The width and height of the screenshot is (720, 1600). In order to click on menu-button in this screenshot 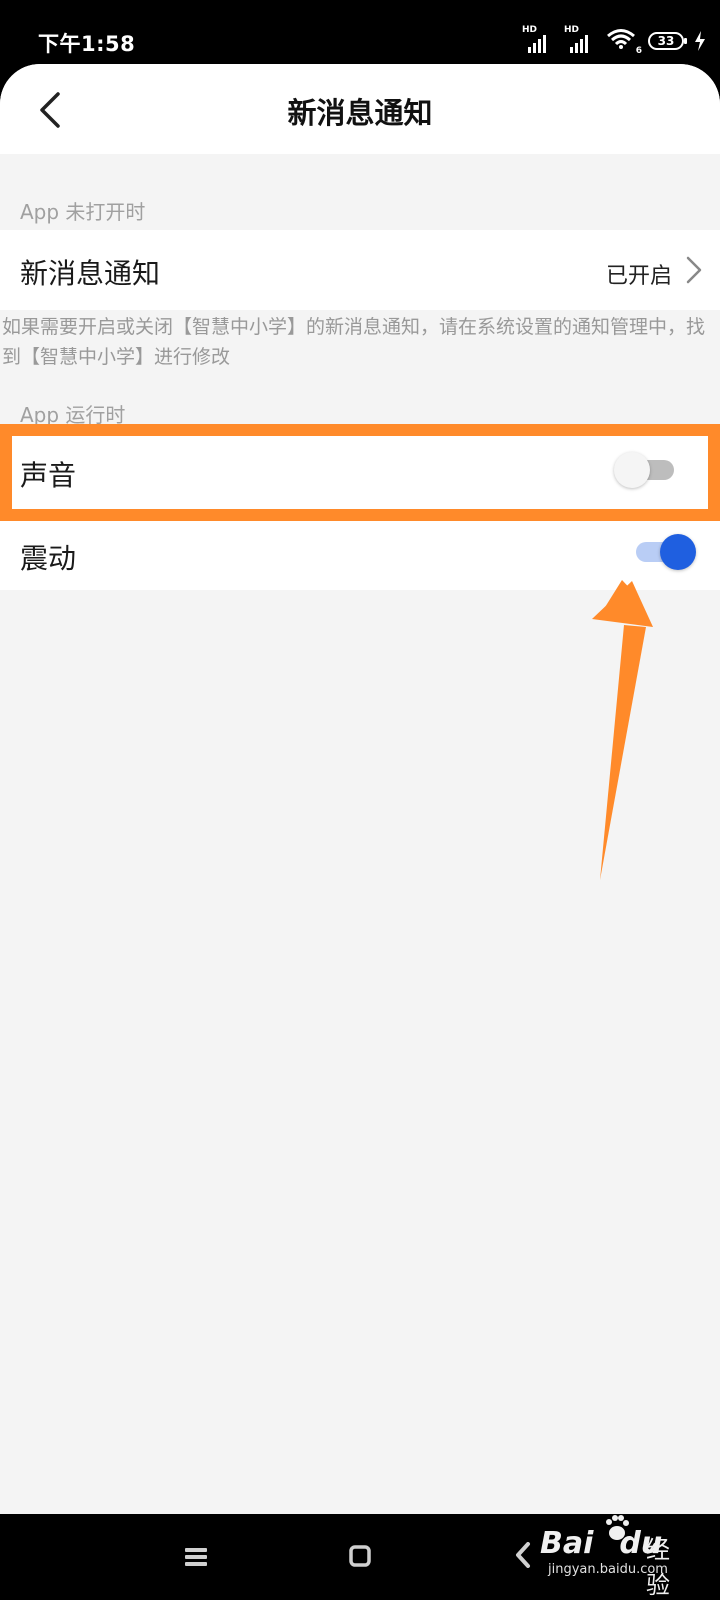, I will do `click(196, 1559)`.